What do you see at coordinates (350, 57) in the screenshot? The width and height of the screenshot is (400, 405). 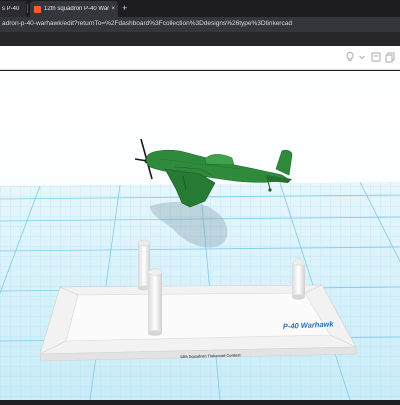 I see `lightbulb-icon` at bounding box center [350, 57].